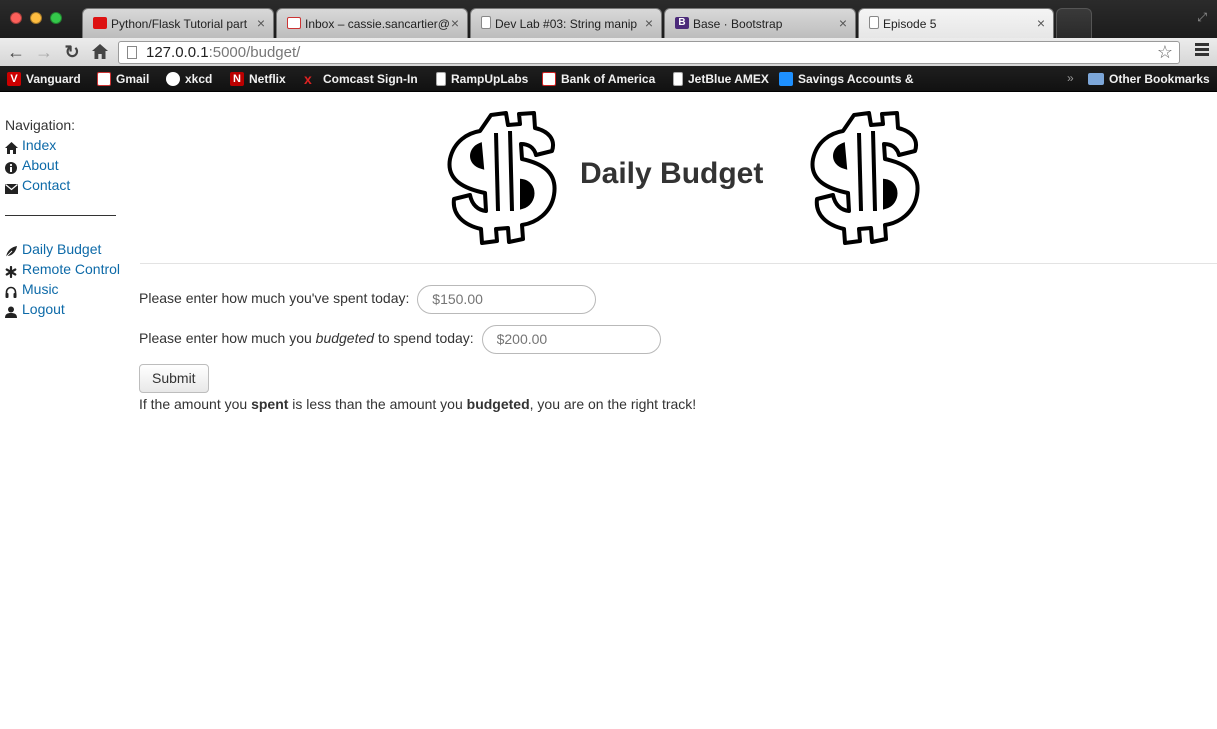 The width and height of the screenshot is (1217, 729). What do you see at coordinates (678, 263) in the screenshot?
I see `header-divider` at bounding box center [678, 263].